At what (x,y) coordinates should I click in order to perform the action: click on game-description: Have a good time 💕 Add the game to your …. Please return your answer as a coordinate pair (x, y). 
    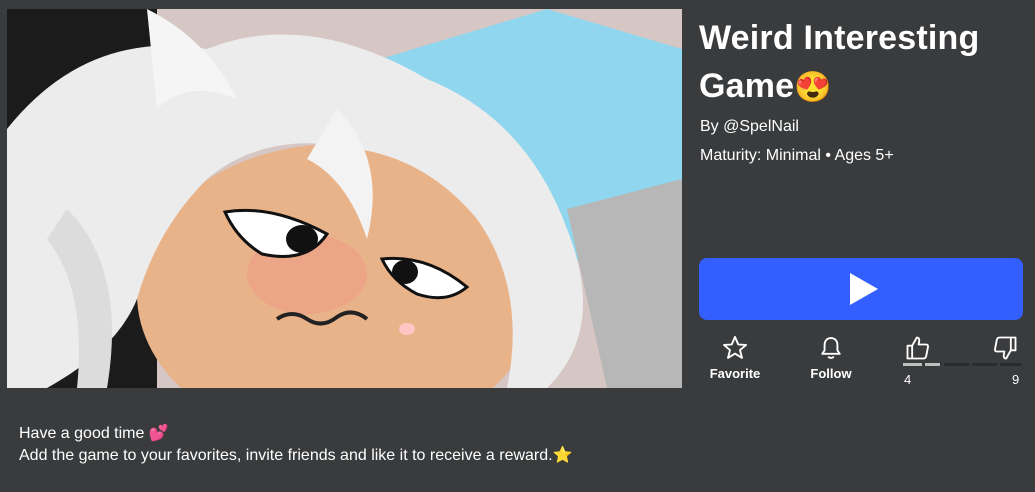
    Looking at the image, I should click on (519, 445).